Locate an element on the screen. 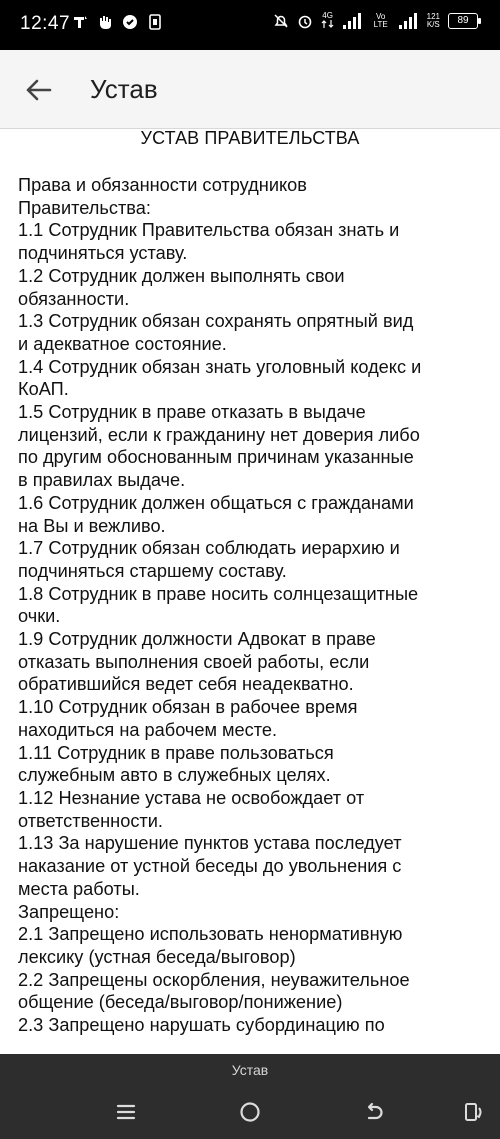 This screenshot has height=1139, width=500. menu-button is located at coordinates (126, 1112).